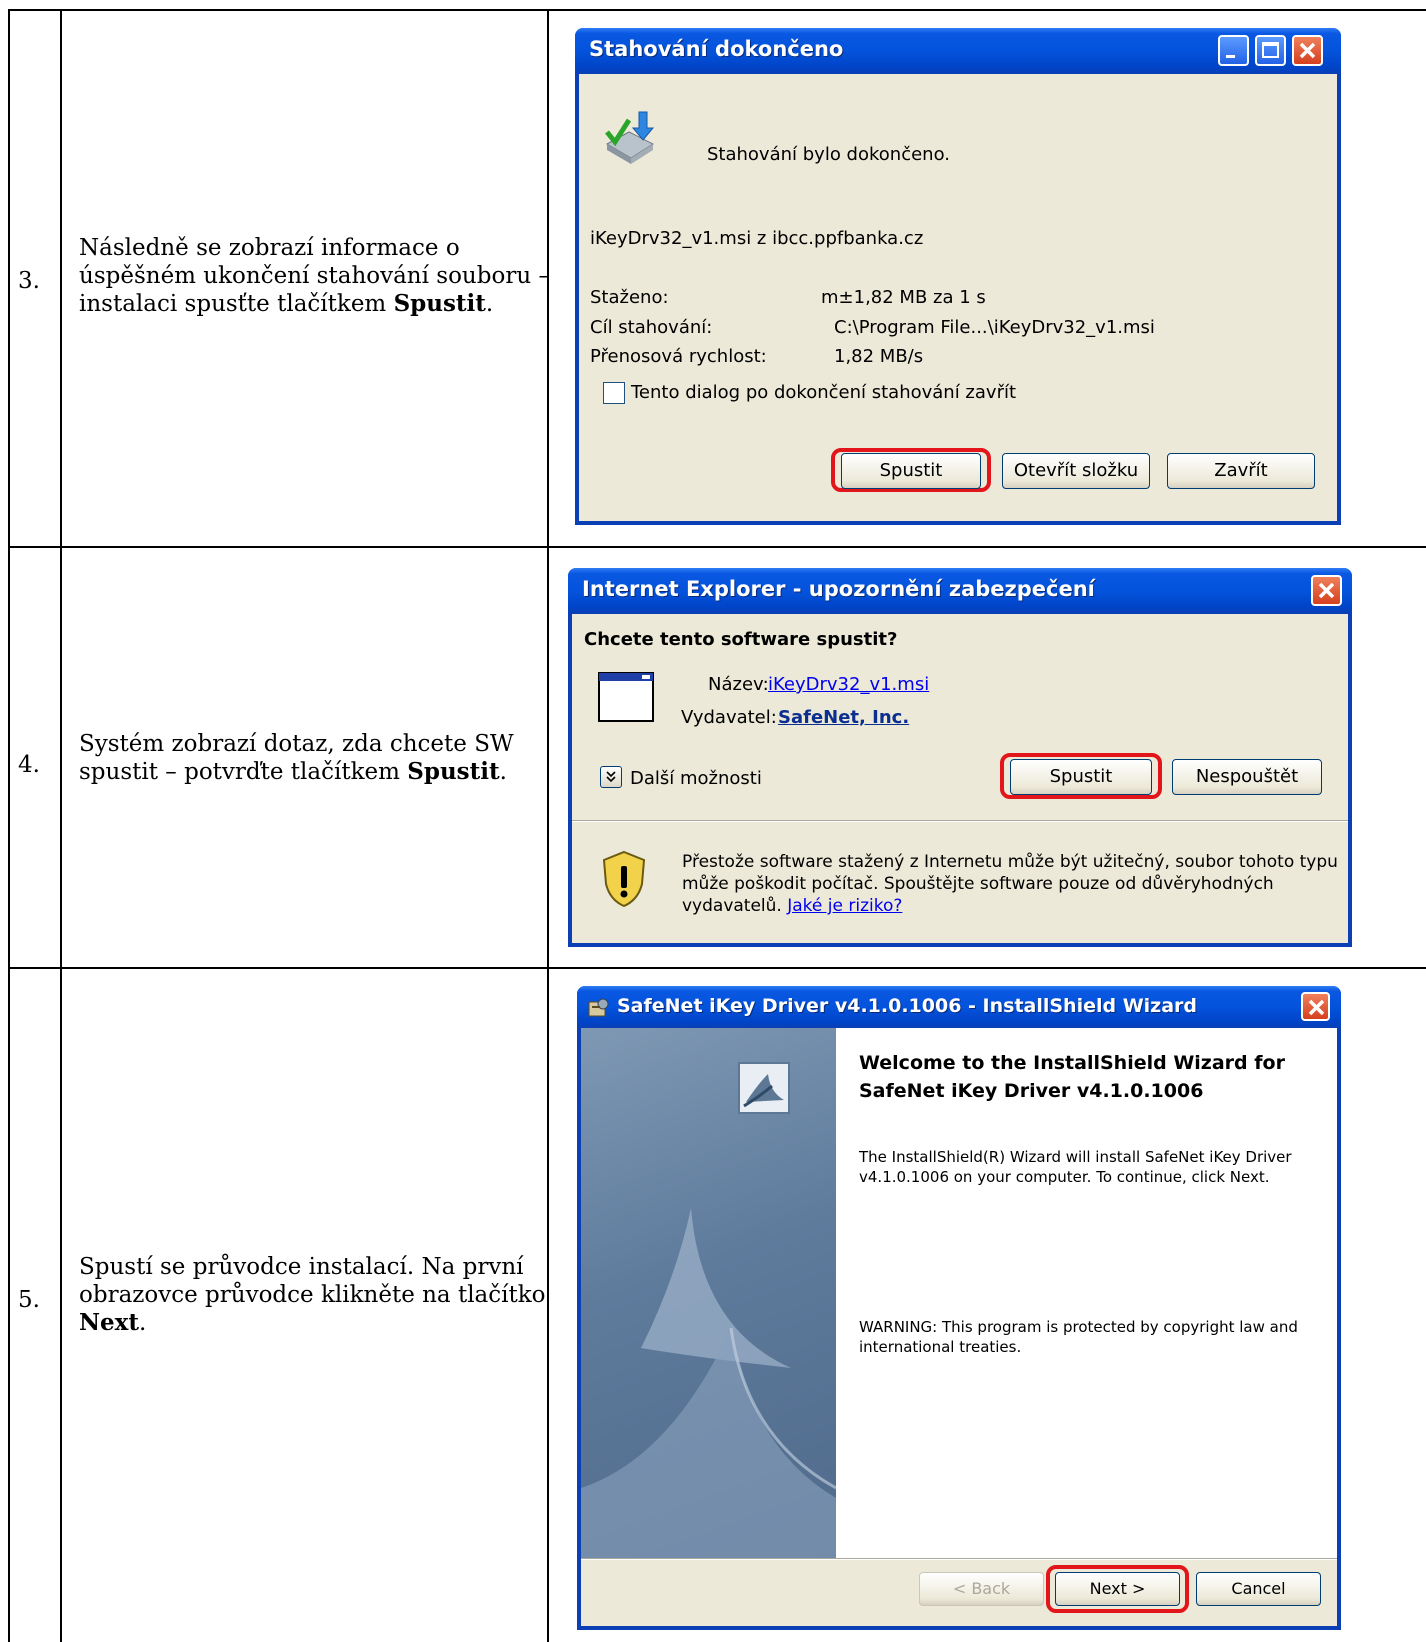  Describe the element at coordinates (764, 1088) in the screenshot. I see `installshield-logo-icon` at that location.